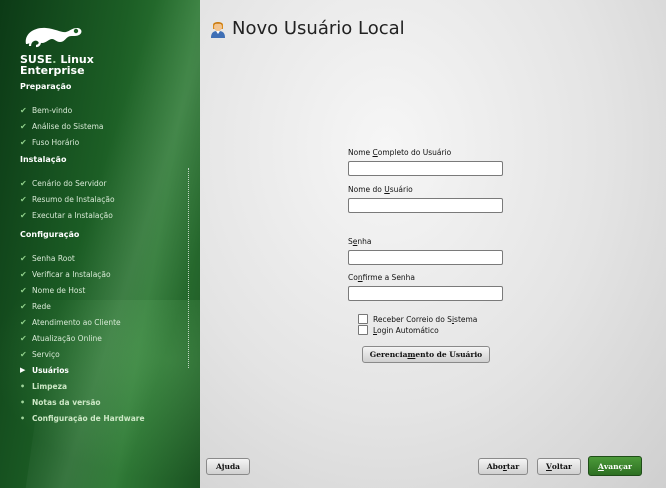 This screenshot has width=666, height=488. I want to click on nav-item-nome-de-host: ✔ Nome de Host, so click(53, 290).